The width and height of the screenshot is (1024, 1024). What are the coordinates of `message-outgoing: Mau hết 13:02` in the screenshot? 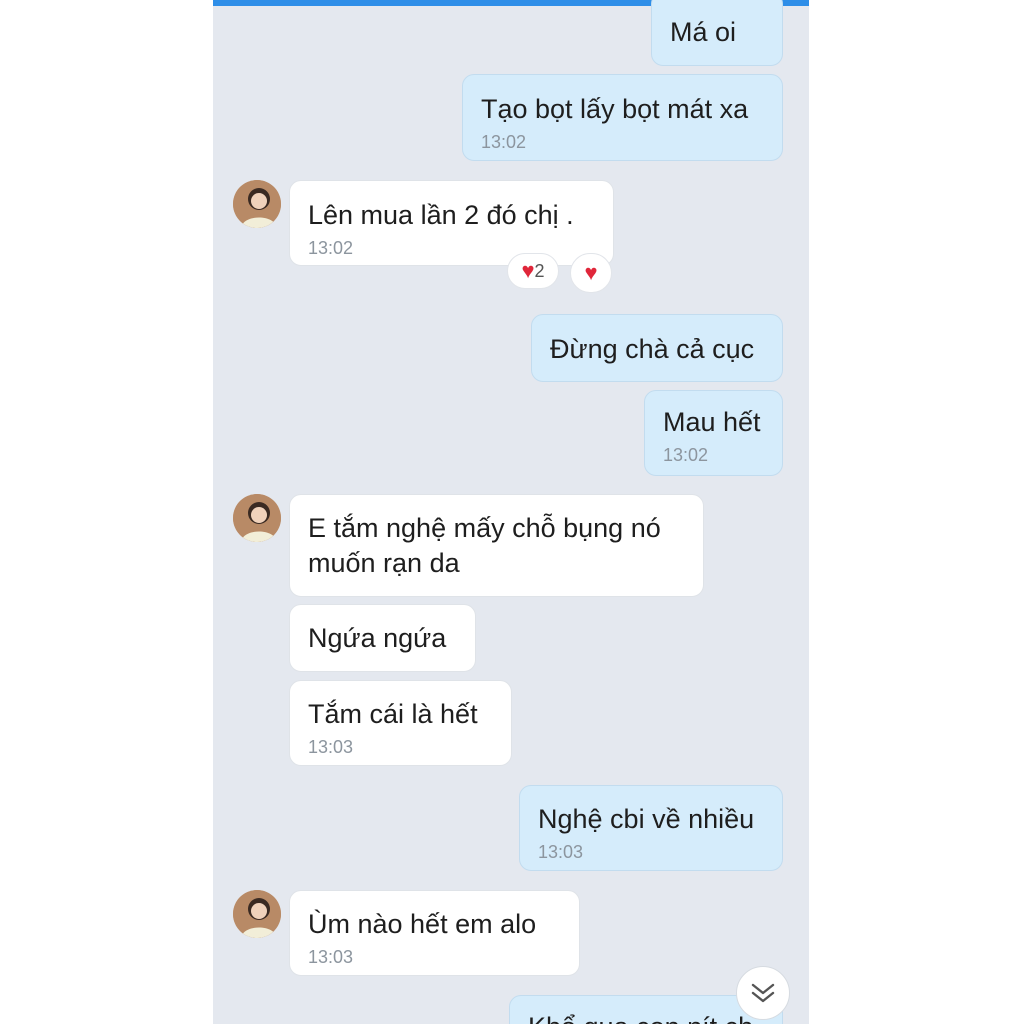 It's located at (713, 433).